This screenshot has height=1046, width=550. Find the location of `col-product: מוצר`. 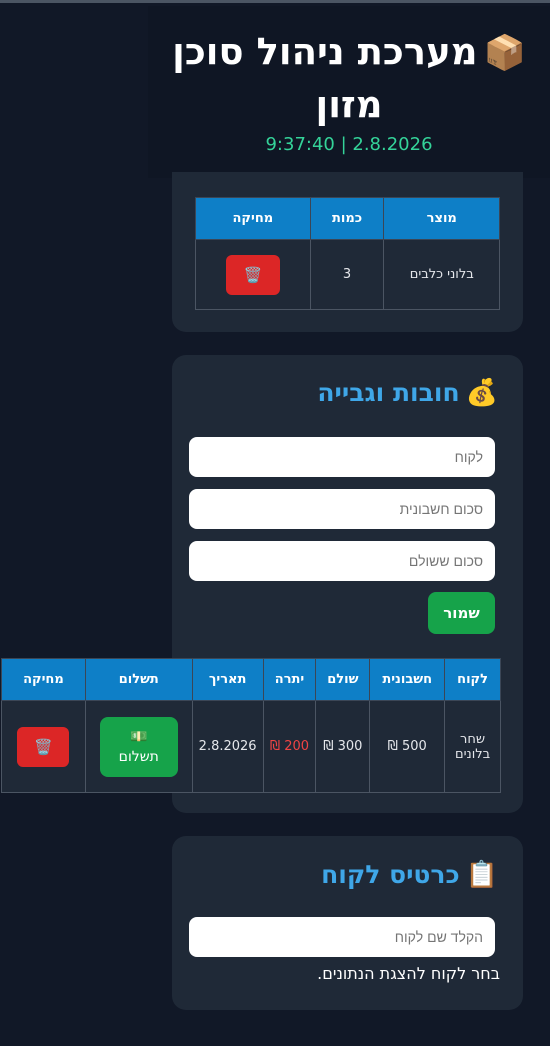

col-product: מוצר is located at coordinates (441, 218).